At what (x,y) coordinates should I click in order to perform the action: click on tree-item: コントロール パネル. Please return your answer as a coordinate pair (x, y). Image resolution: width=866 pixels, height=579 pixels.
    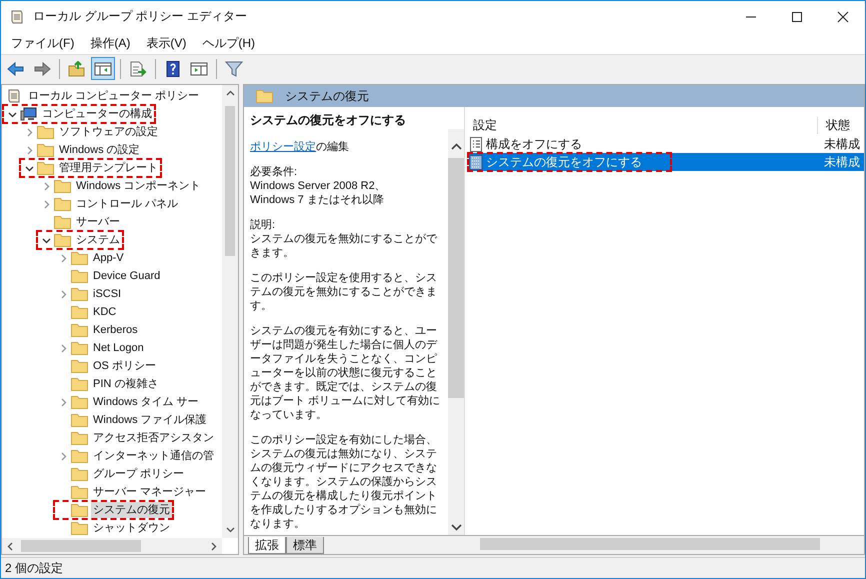
    Looking at the image, I should click on (127, 204).